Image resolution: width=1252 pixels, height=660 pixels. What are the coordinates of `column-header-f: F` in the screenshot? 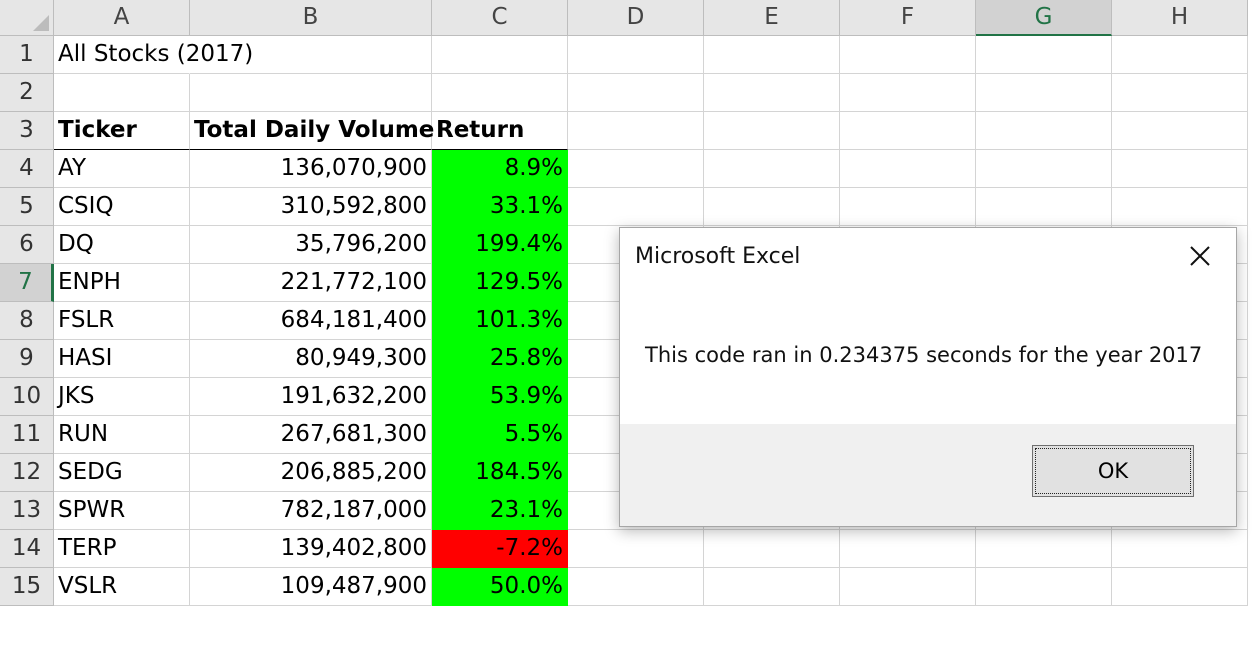 It's located at (908, 18).